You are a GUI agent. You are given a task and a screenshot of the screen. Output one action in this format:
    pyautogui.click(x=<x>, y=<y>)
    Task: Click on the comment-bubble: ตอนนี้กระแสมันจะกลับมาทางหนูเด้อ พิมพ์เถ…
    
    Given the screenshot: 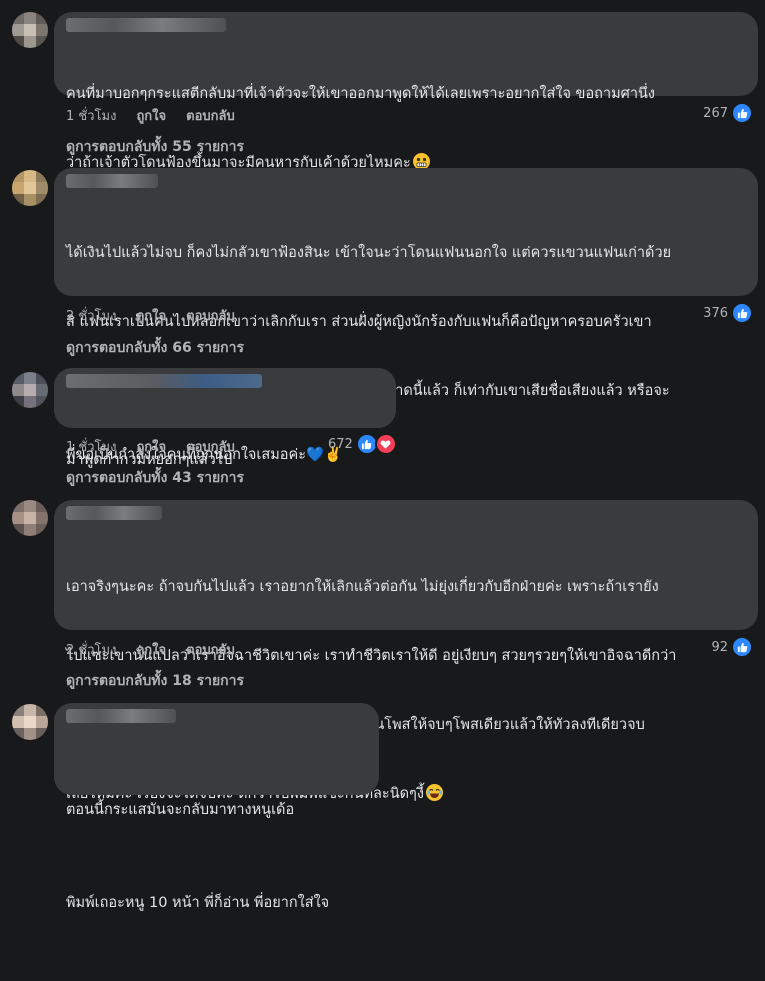 What is the action you would take?
    pyautogui.click(x=216, y=807)
    